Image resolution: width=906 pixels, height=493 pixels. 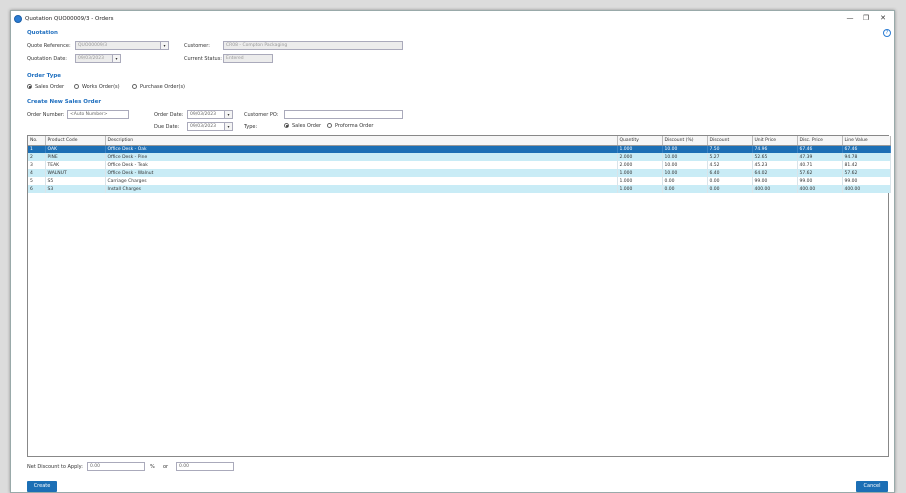 I want to click on net-discount-amount-field: 0.00, so click(x=205, y=466).